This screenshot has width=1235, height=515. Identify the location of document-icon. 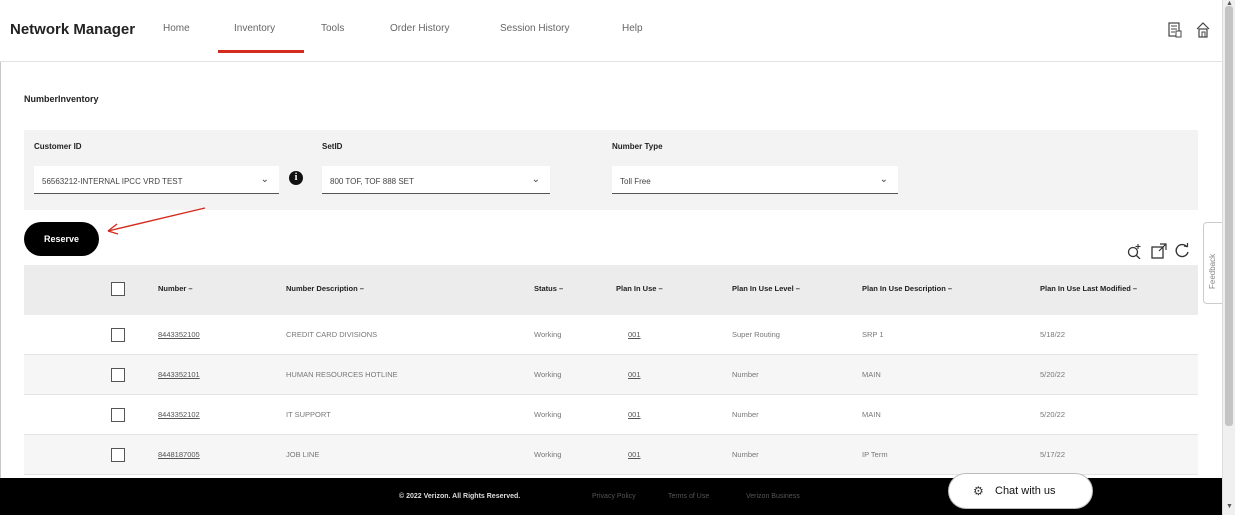
(1175, 30).